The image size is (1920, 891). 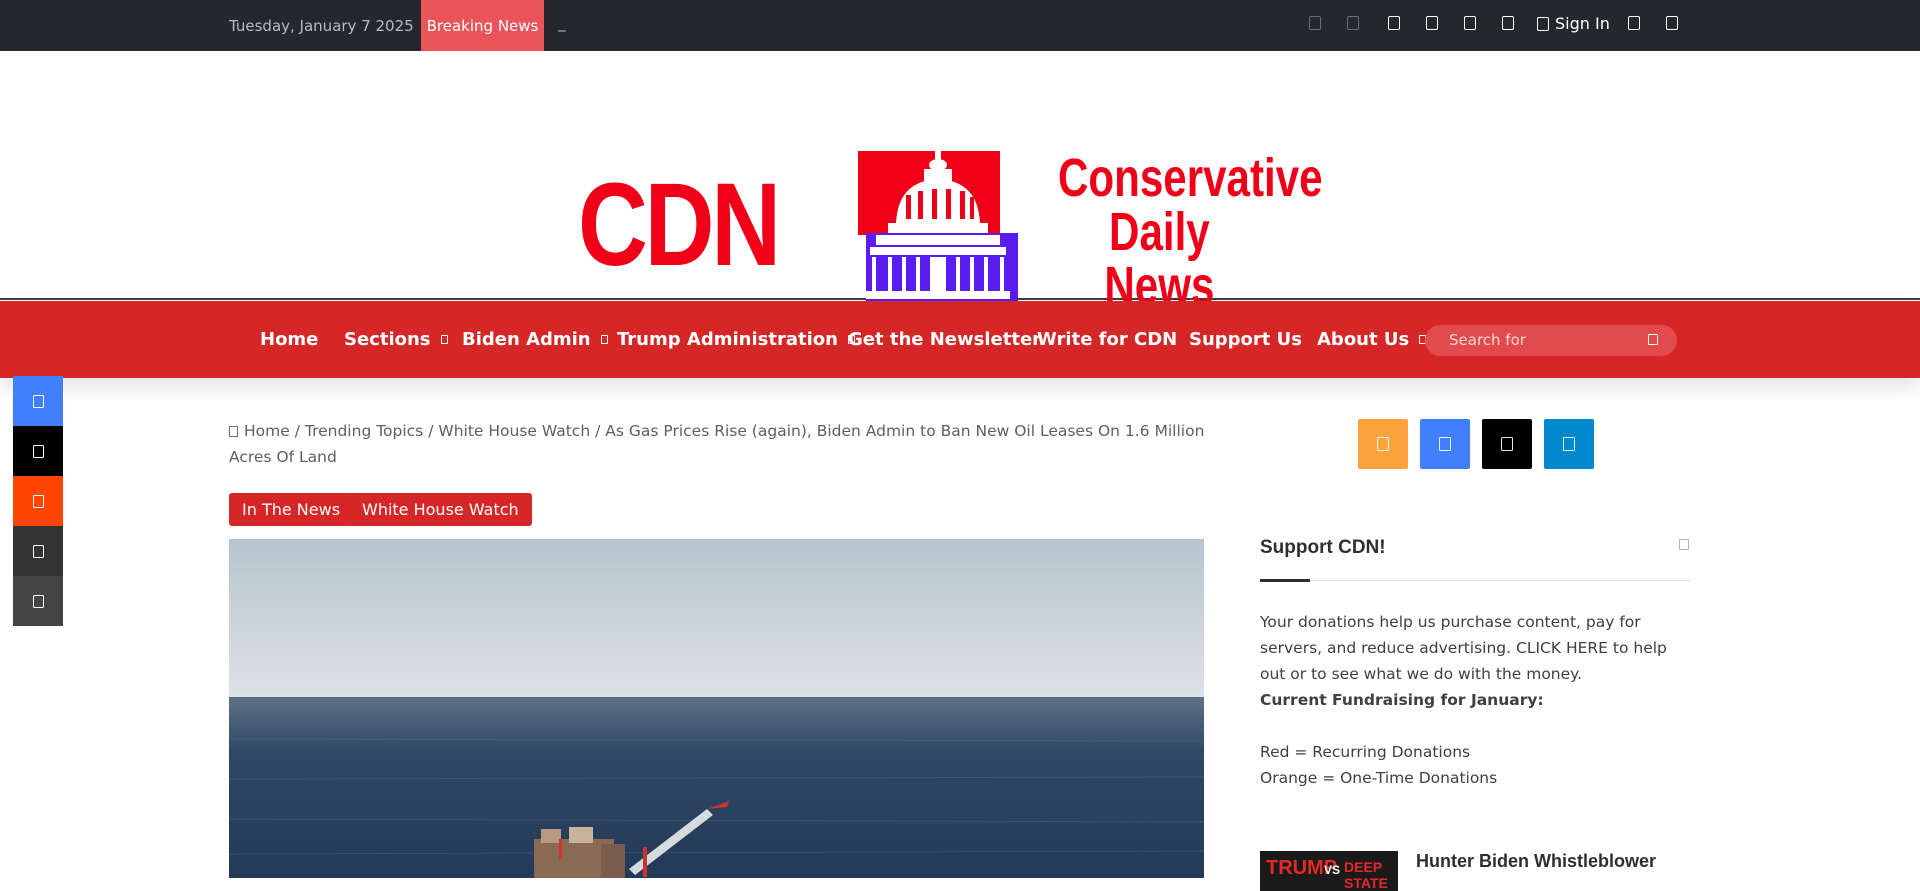 I want to click on home-icon, so click(x=233, y=431).